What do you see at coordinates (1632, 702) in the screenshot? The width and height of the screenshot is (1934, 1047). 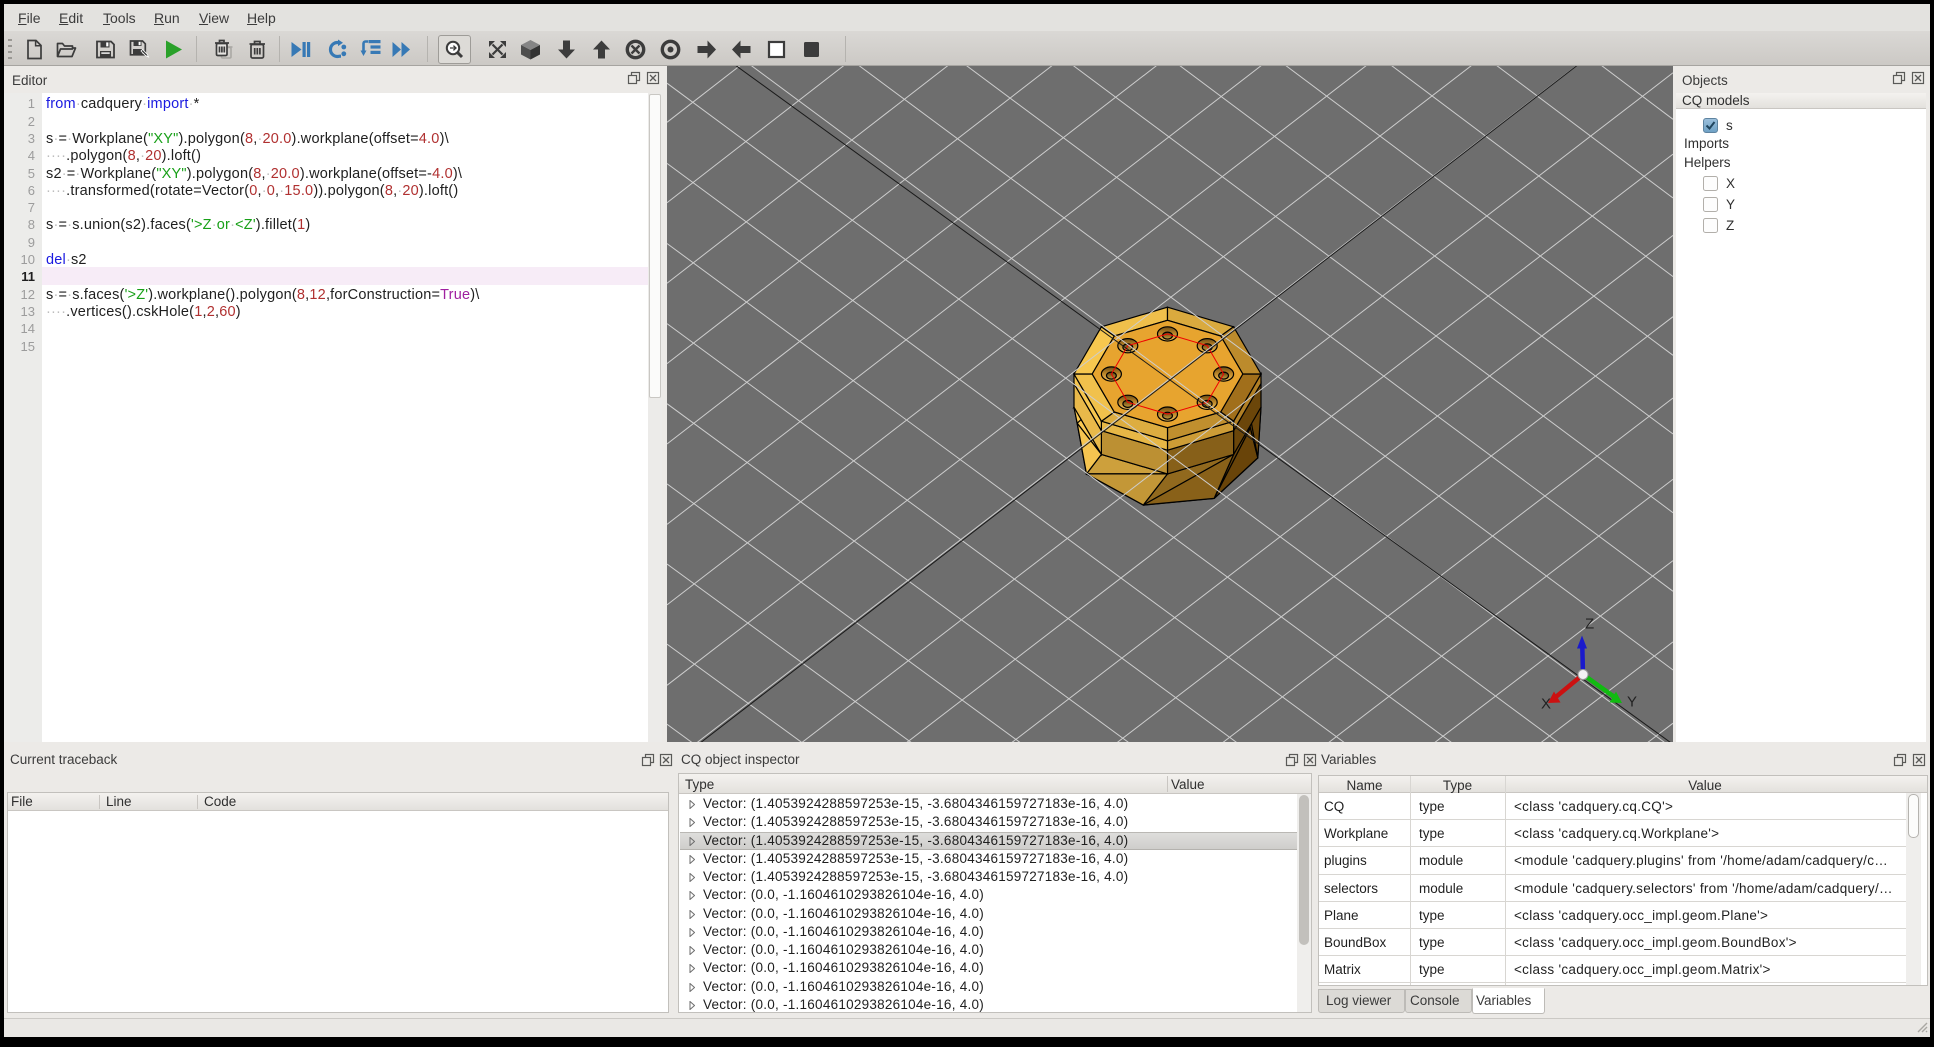 I see `svg-text: Y` at bounding box center [1632, 702].